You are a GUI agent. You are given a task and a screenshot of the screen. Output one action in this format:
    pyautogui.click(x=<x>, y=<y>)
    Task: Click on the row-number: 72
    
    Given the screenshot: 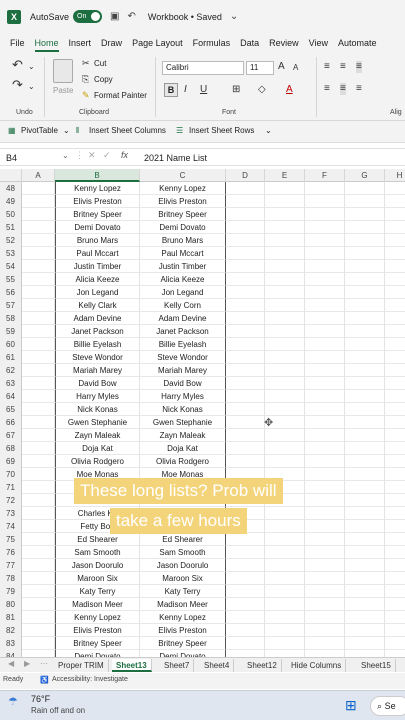 What is the action you would take?
    pyautogui.click(x=11, y=500)
    